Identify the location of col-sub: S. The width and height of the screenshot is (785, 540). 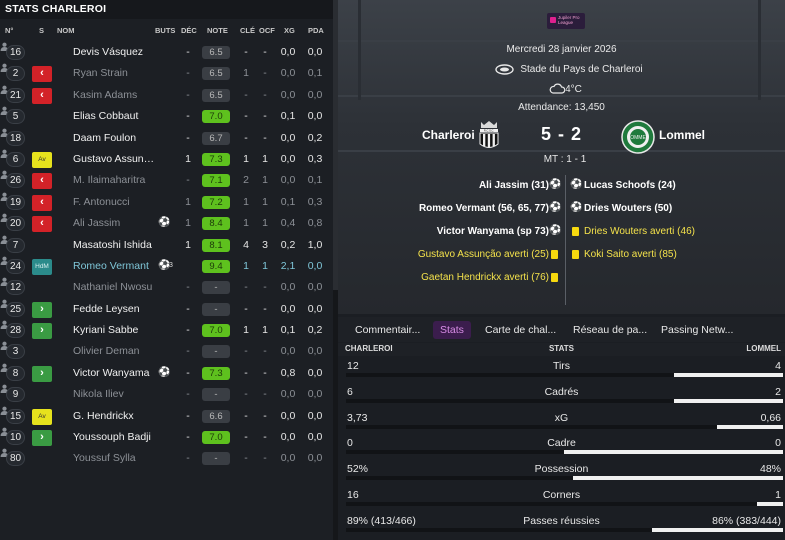
(41, 30).